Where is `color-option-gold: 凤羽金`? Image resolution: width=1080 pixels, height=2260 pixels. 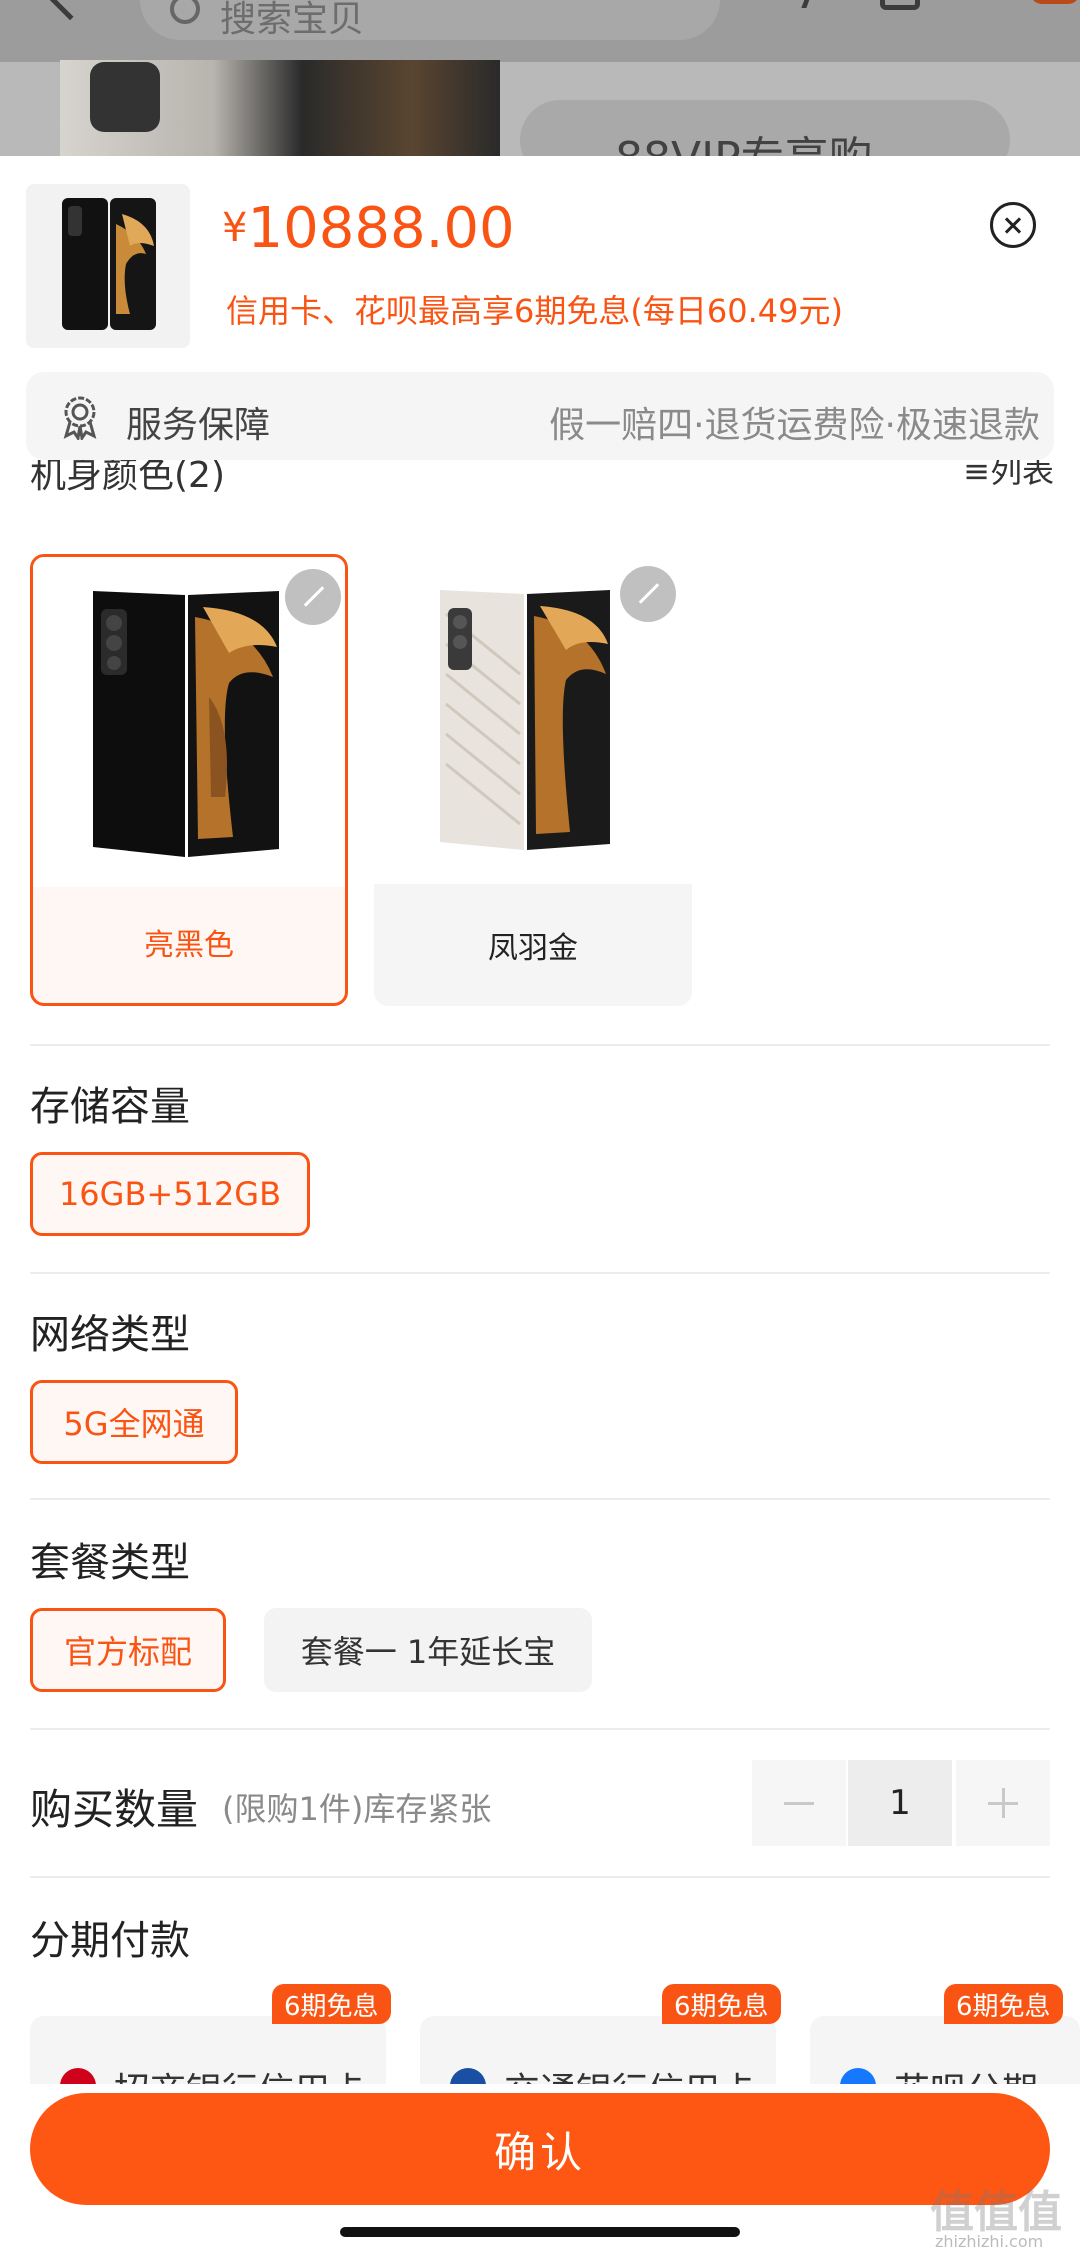 color-option-gold: 凤羽金 is located at coordinates (533, 780).